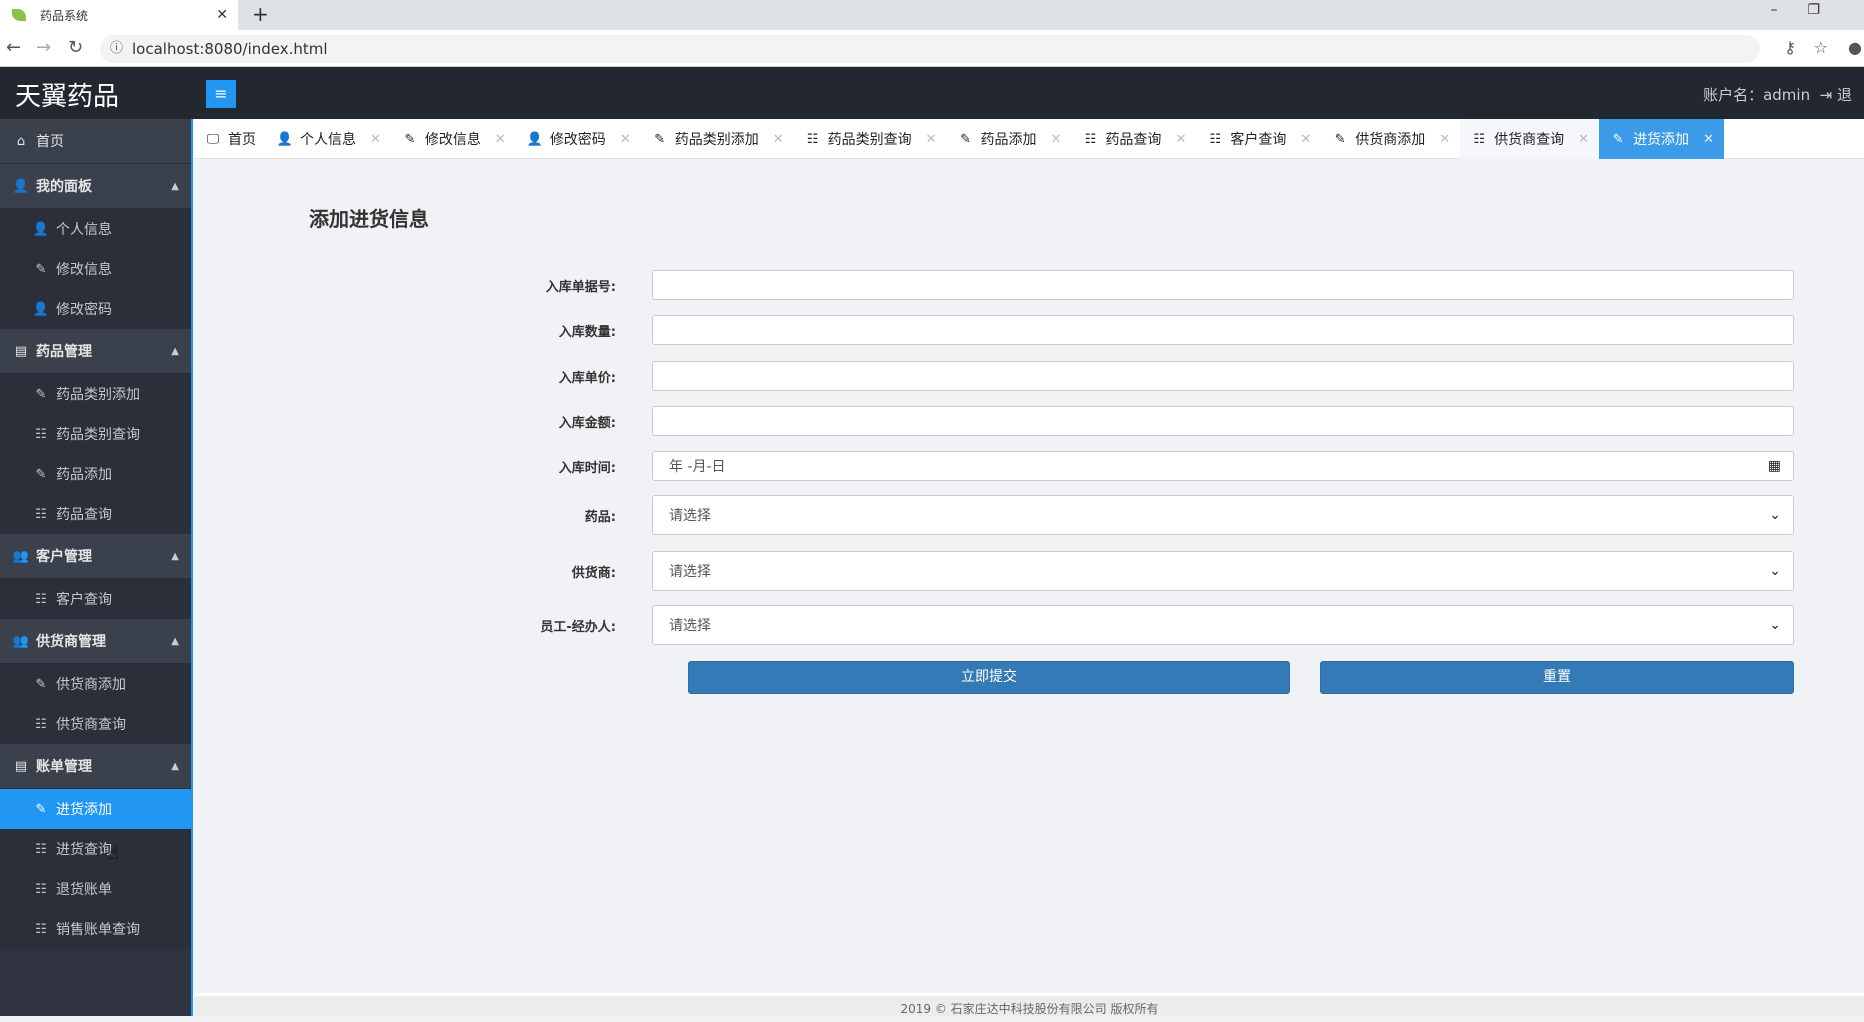 The width and height of the screenshot is (1864, 1022). What do you see at coordinates (95, 474) in the screenshot?
I see `sidebar-item: ✎ 药品添加` at bounding box center [95, 474].